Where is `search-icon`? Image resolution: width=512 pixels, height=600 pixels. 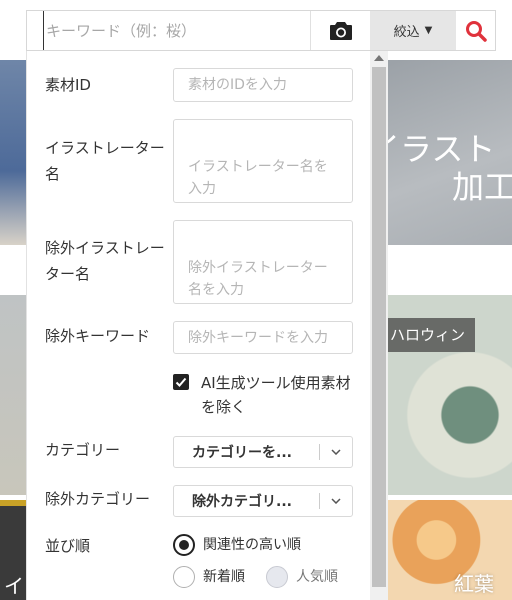
search-icon is located at coordinates (476, 31).